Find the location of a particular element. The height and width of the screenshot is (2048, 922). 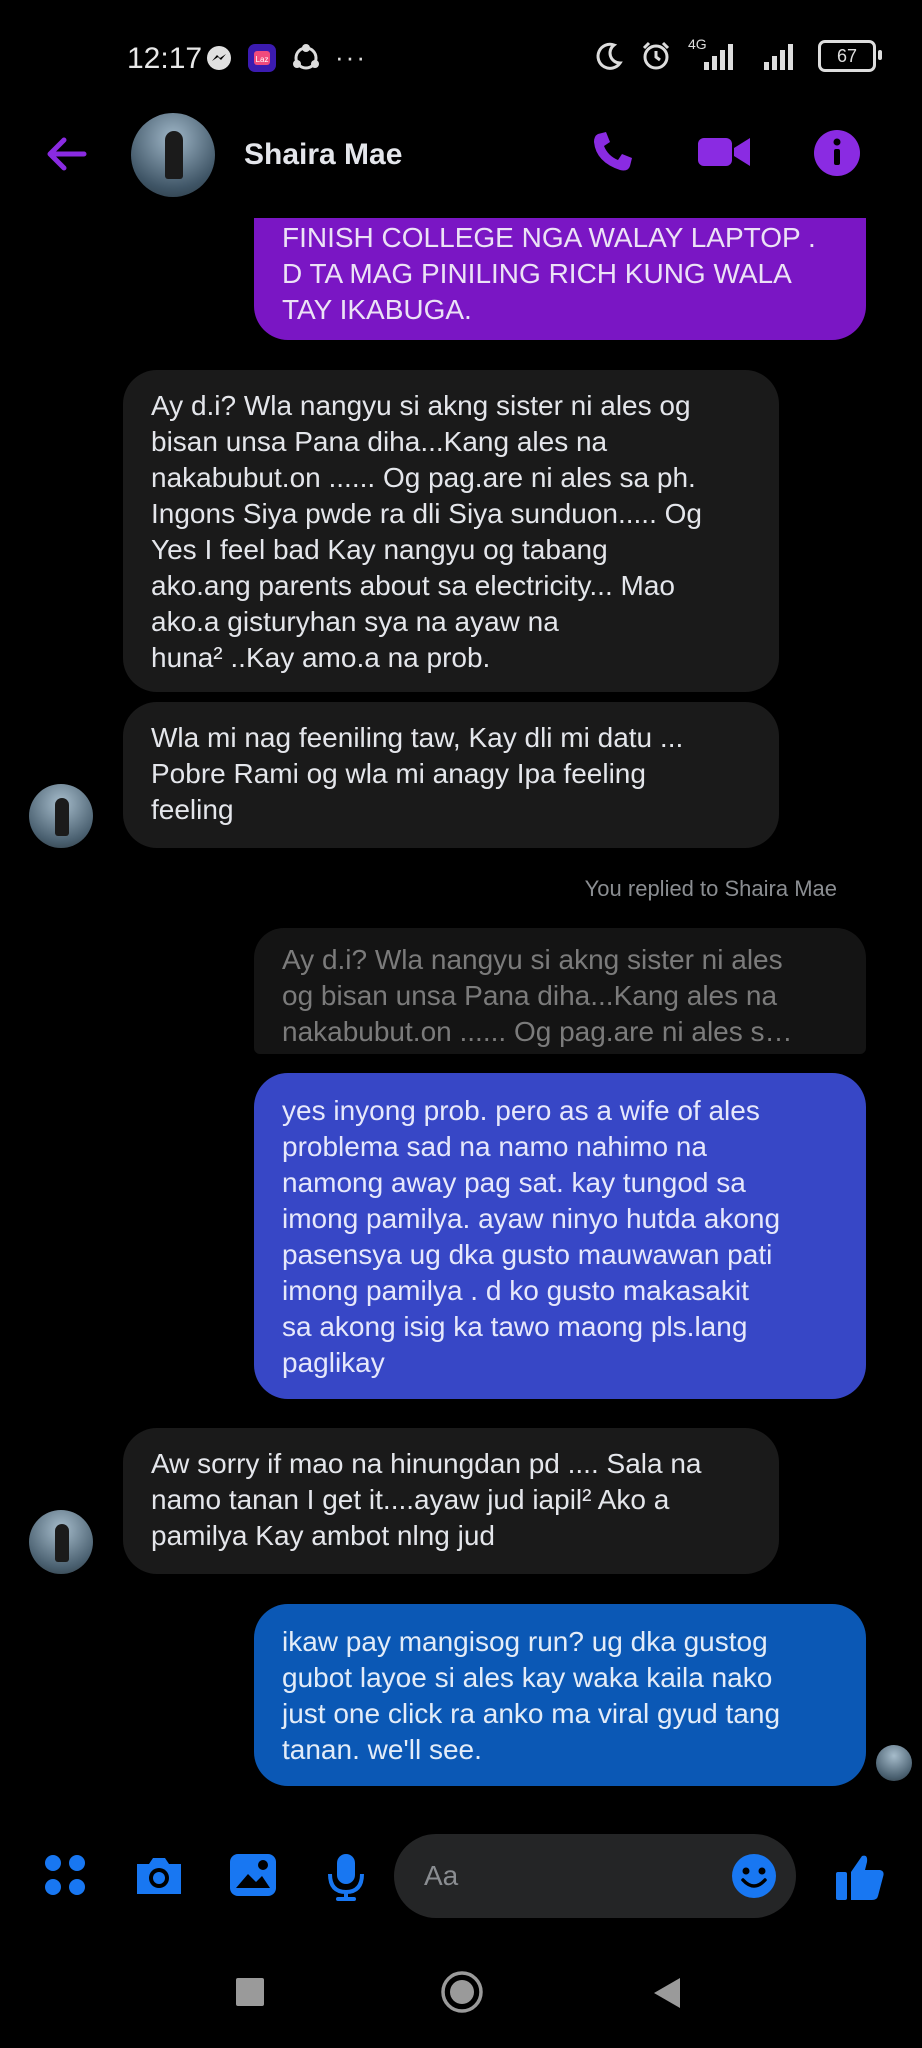

read-receipt-avatar is located at coordinates (894, 1763).